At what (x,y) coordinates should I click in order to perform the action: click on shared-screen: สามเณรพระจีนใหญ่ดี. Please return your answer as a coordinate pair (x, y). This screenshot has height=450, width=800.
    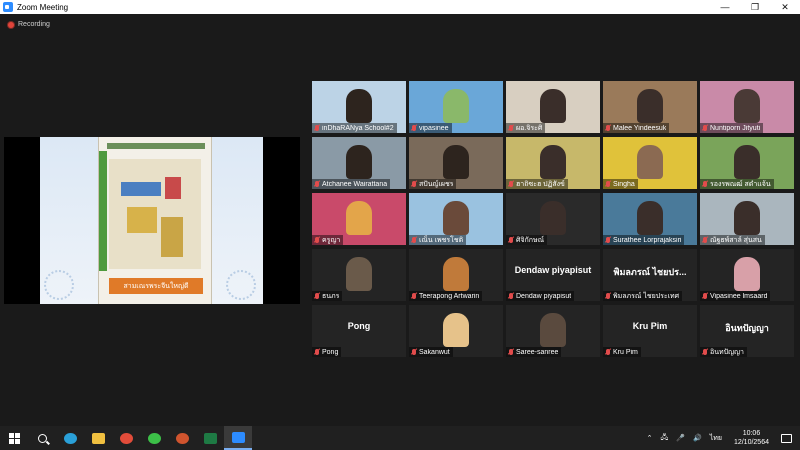
    Looking at the image, I should click on (152, 220).